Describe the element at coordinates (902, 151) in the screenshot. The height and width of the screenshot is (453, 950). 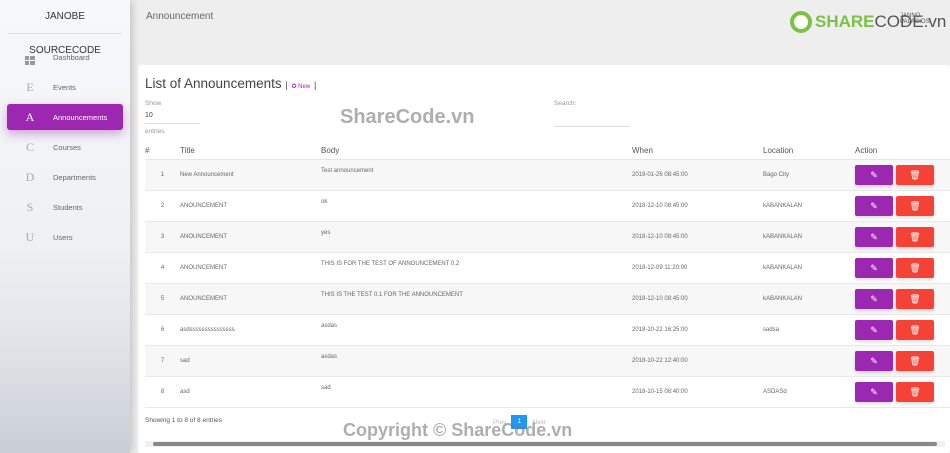
I see `column-header: Action` at that location.